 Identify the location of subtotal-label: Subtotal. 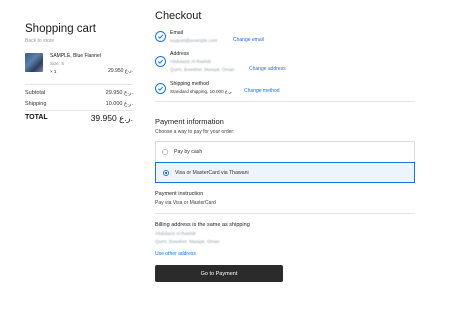
(35, 93).